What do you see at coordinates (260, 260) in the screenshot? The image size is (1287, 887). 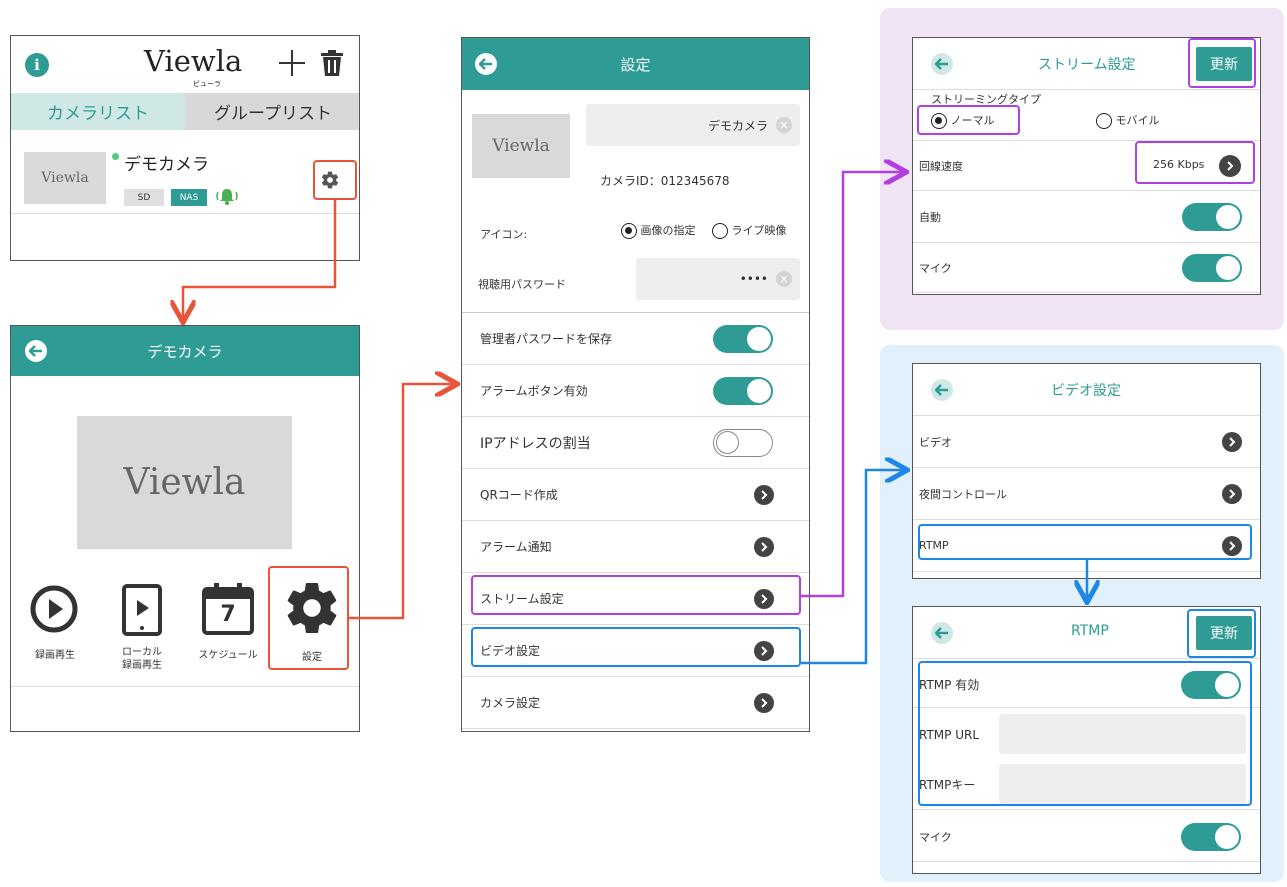 I see `arrow-gear-to-menu` at bounding box center [260, 260].